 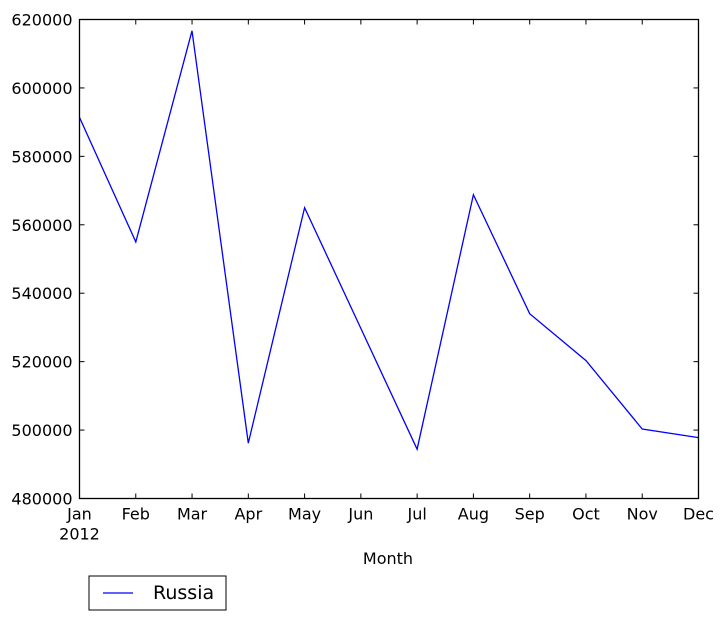 I want to click on y-tick-label: 620000, so click(x=41, y=20).